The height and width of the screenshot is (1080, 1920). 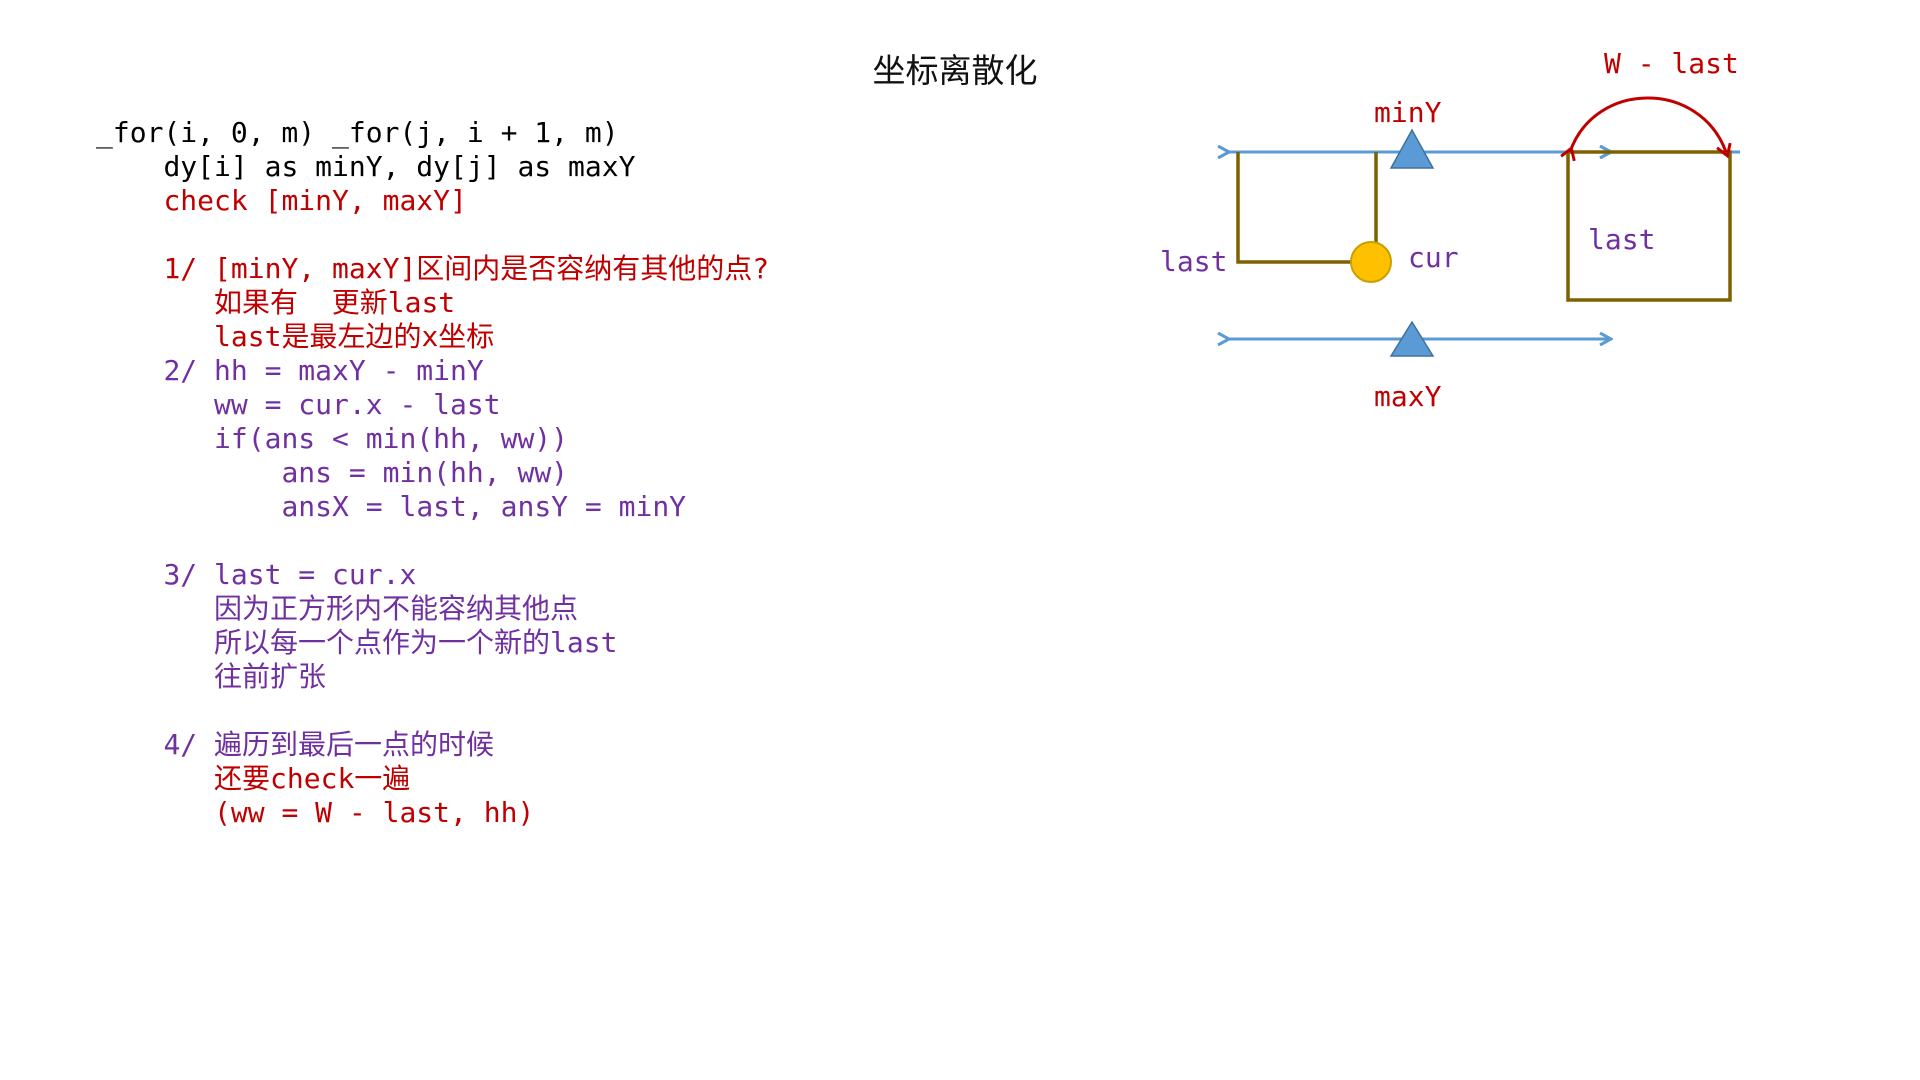 I want to click on diagram: minY maxY last cur last W - last, so click(x=1450, y=230).